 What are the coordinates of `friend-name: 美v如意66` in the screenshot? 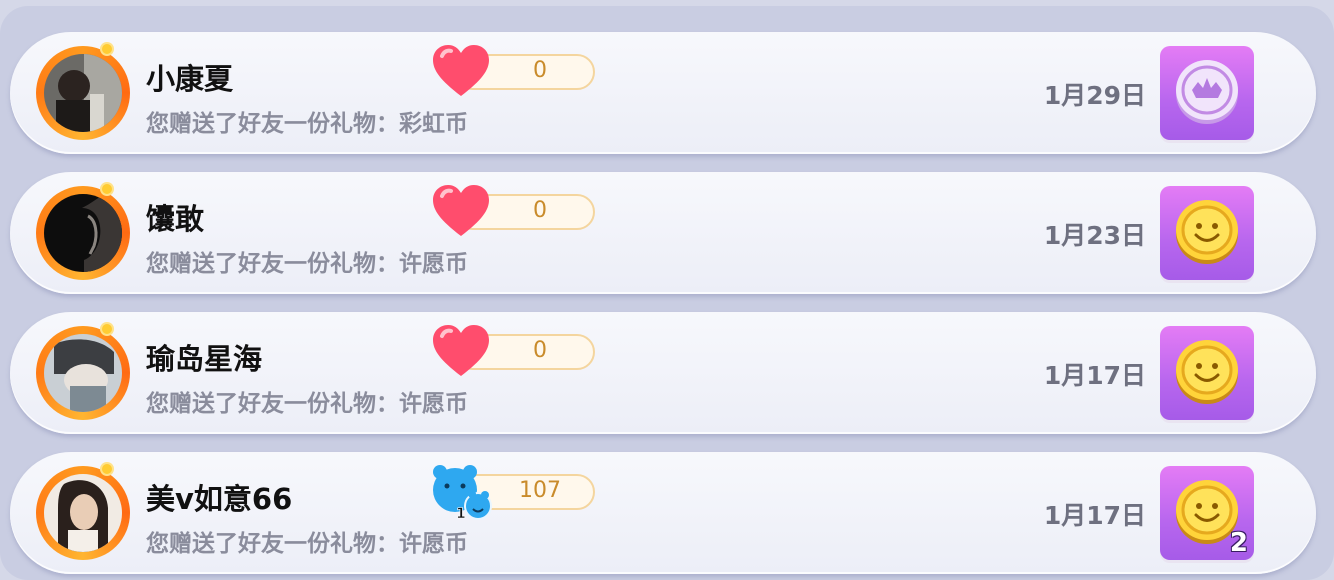 It's located at (219, 499).